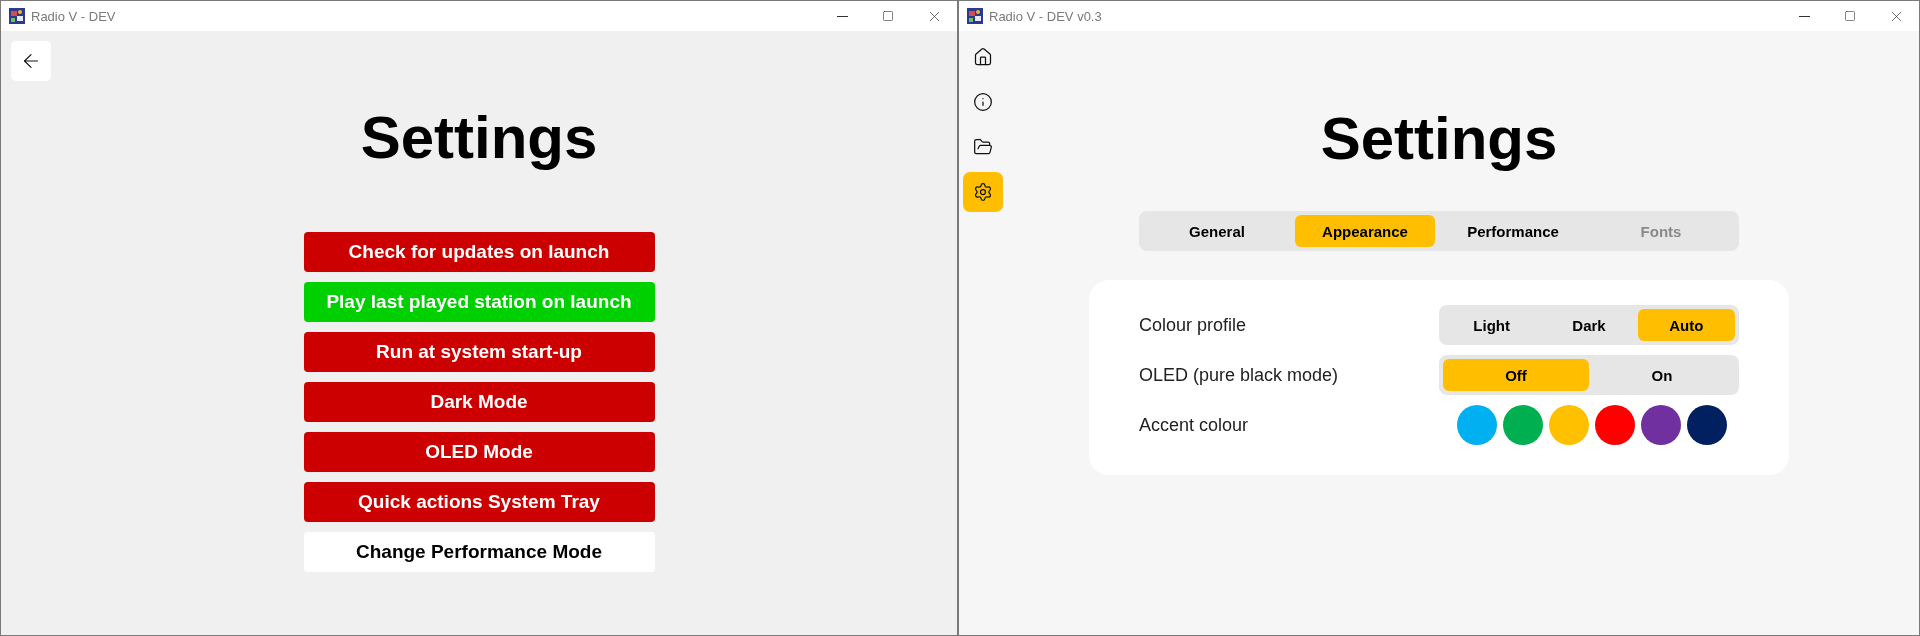 The image size is (1920, 636). What do you see at coordinates (1194, 425) in the screenshot?
I see `setting-label: Accent colour` at bounding box center [1194, 425].